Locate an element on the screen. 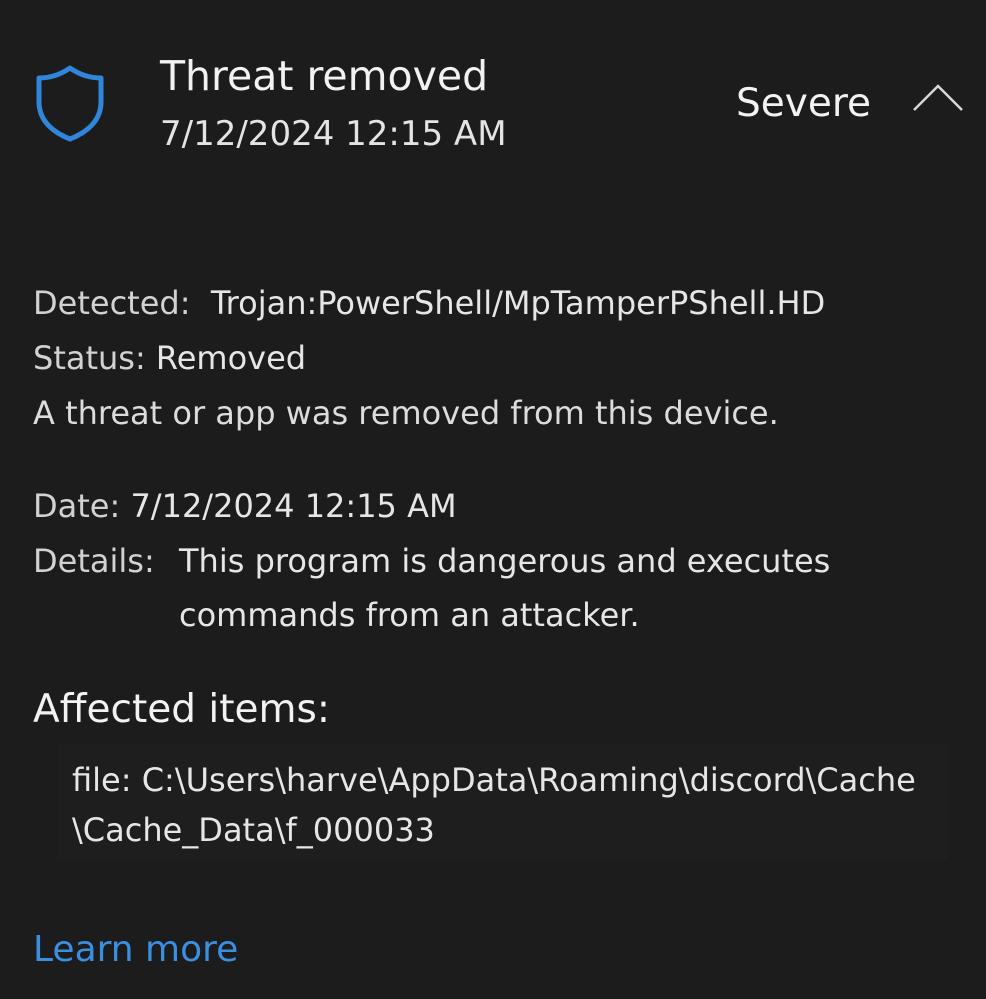 The height and width of the screenshot is (999, 986). severity-label: Severe is located at coordinates (803, 103).